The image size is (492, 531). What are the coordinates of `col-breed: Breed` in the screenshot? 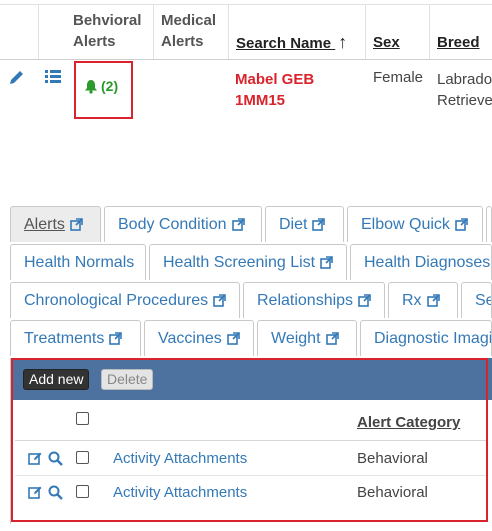 It's located at (461, 31).